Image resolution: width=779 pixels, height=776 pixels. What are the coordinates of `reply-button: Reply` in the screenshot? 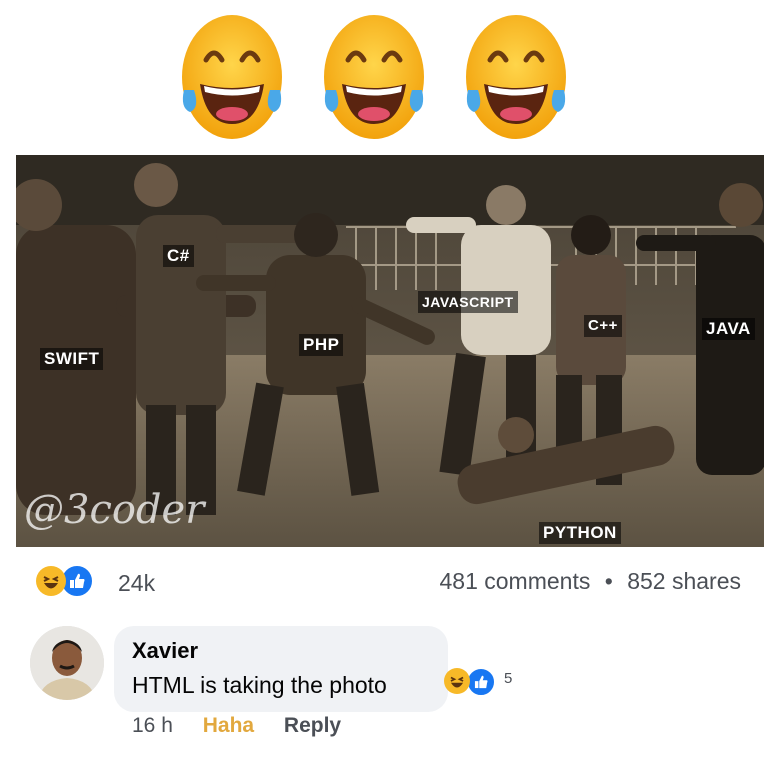 It's located at (312, 725).